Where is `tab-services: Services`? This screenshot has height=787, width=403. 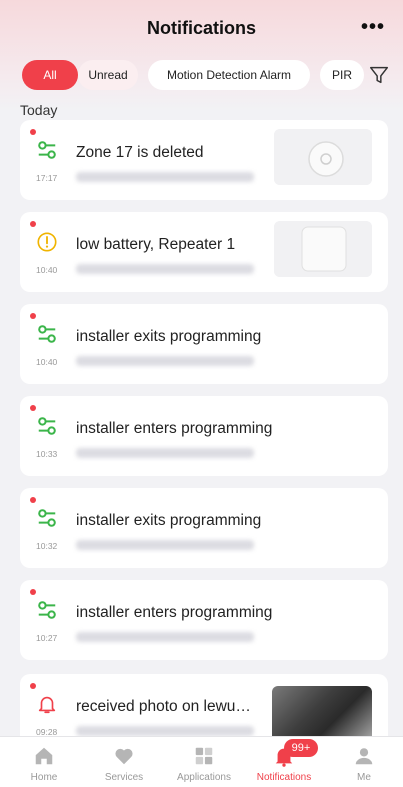 tab-services: Services is located at coordinates (124, 762).